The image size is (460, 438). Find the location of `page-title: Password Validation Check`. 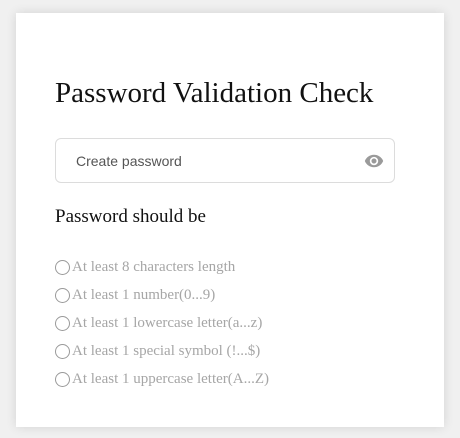

page-title: Password Validation Check is located at coordinates (214, 93).